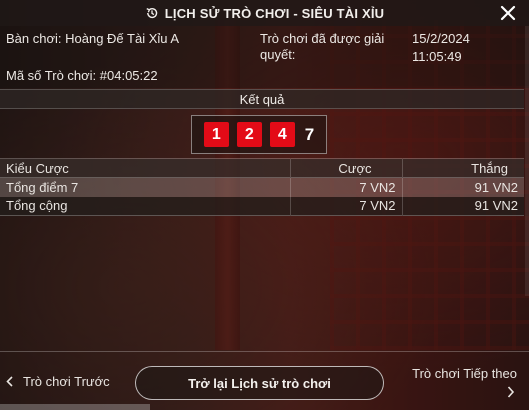 The height and width of the screenshot is (410, 529). Describe the element at coordinates (75, 407) in the screenshot. I see `bottom-edge-strip` at that location.